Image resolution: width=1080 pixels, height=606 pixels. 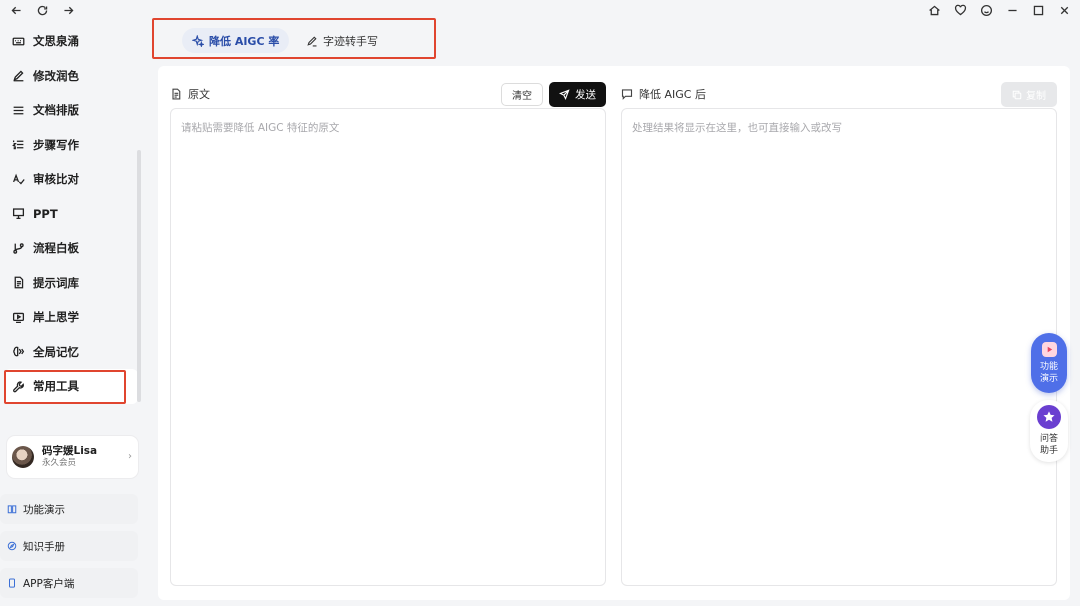 What do you see at coordinates (45, 213) in the screenshot?
I see `sidebar-item-label: PPT` at bounding box center [45, 213].